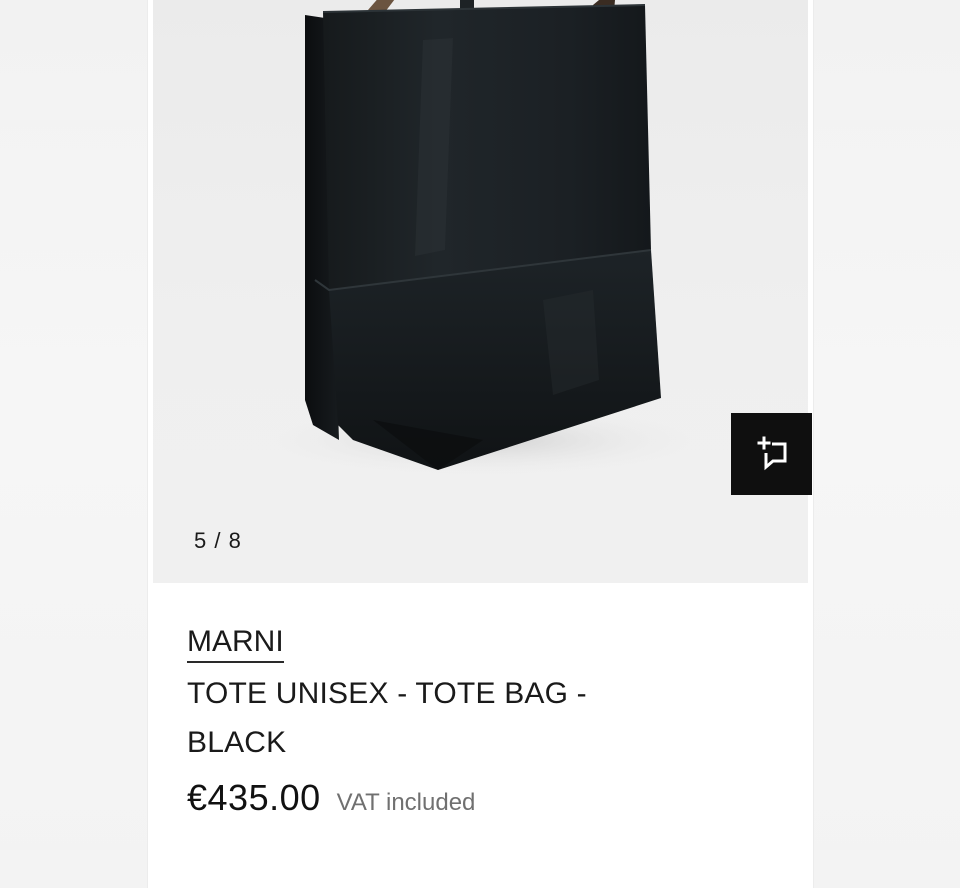 This screenshot has height=888, width=960. I want to click on vat-note: VAT included, so click(406, 802).